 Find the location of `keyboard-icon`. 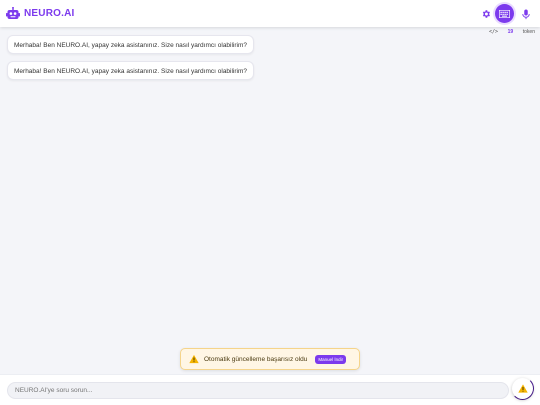

keyboard-icon is located at coordinates (504, 13).